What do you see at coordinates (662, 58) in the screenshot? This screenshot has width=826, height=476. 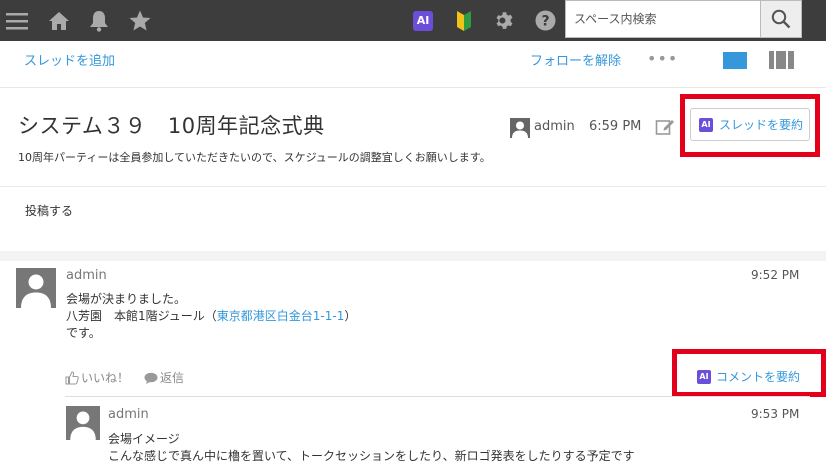 I see `more-options-icon: •••` at bounding box center [662, 58].